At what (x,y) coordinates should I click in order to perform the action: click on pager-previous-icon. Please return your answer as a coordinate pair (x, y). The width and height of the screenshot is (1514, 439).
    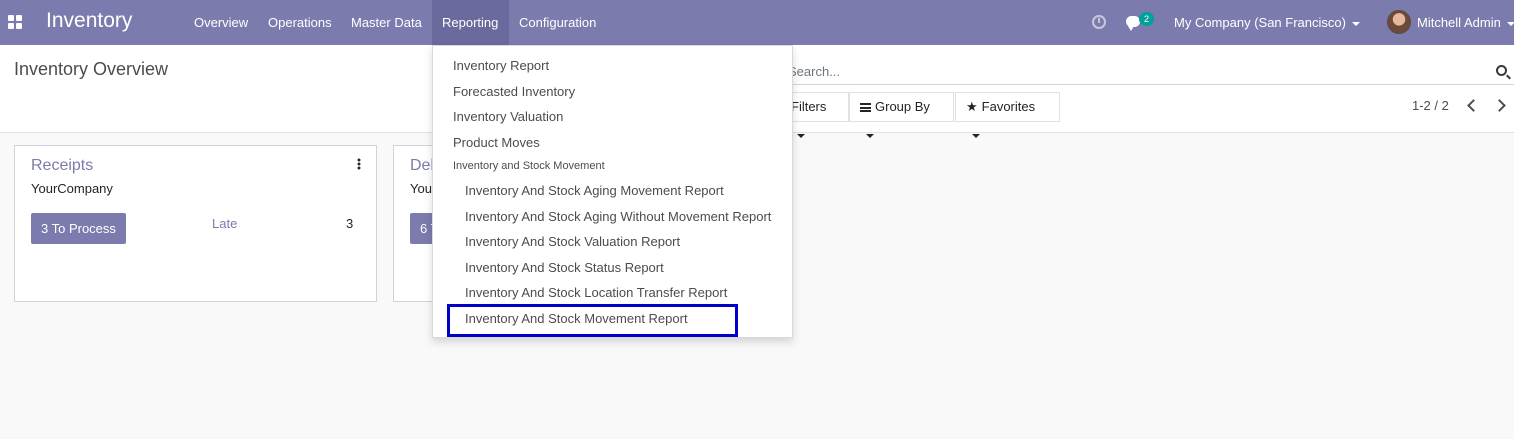
    Looking at the image, I should click on (1472, 106).